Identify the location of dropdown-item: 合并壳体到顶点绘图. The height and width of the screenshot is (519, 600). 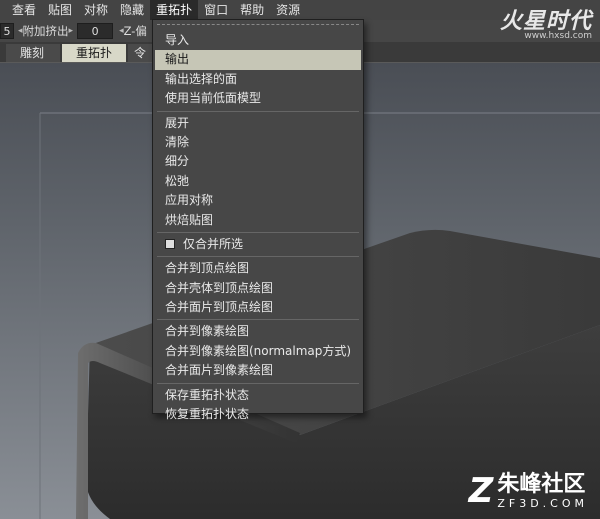
(258, 288).